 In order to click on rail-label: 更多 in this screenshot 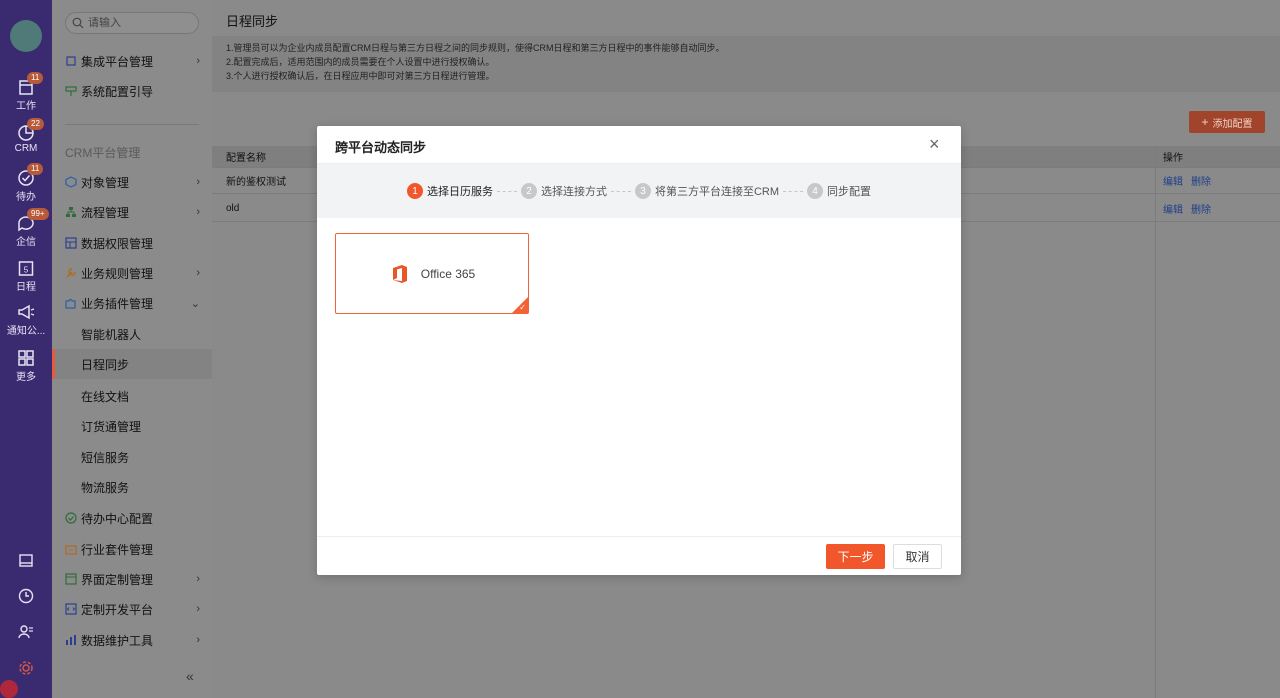, I will do `click(26, 377)`.